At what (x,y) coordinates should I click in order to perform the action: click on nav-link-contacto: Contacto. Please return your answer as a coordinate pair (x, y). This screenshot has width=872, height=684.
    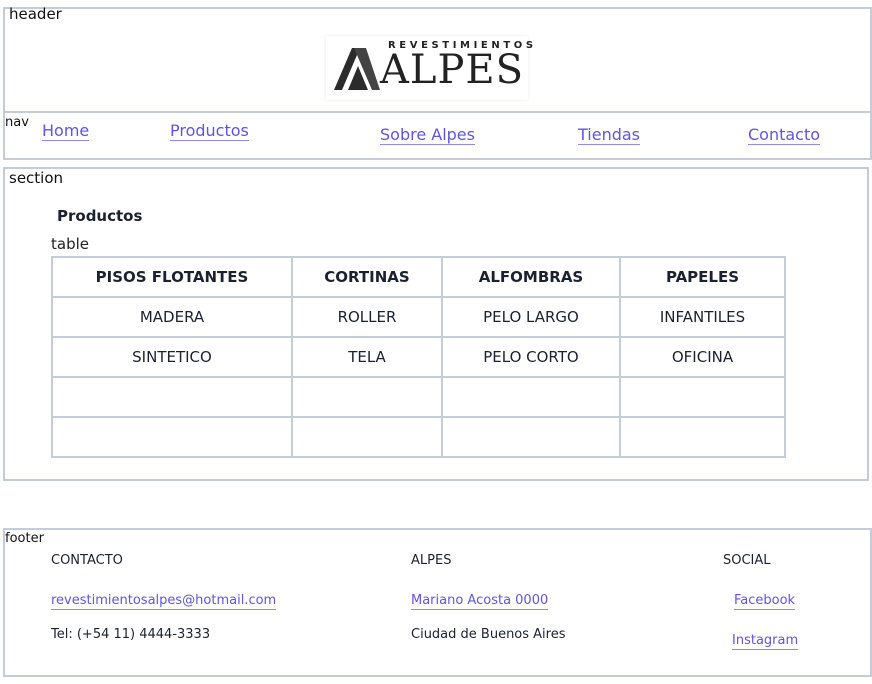
    Looking at the image, I should click on (784, 135).